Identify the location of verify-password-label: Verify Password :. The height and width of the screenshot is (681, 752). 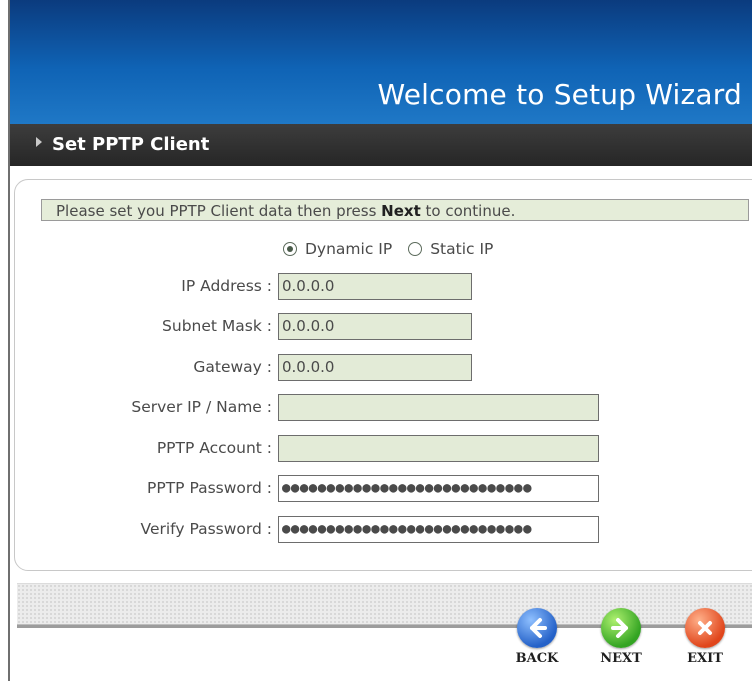
(206, 529).